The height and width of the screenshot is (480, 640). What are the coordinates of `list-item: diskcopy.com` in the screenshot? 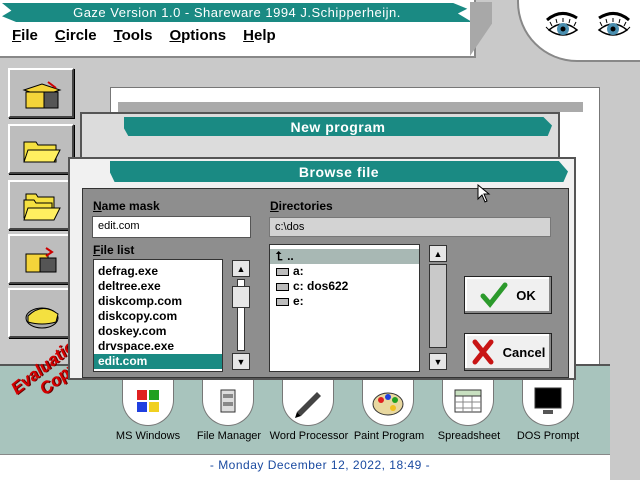 It's located at (158, 316).